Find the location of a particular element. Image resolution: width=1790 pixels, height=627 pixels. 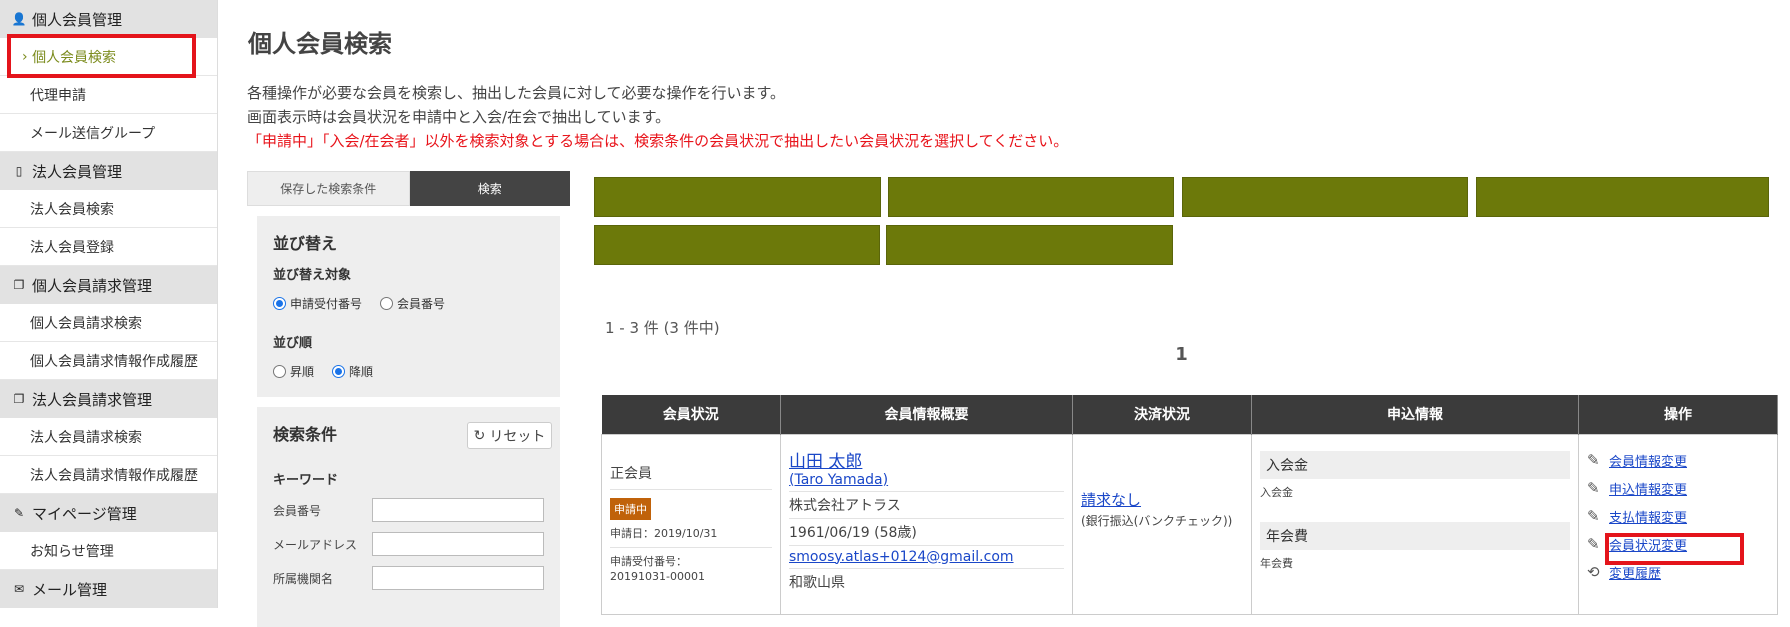

sidebar-item-mail-group: メール送信グループ is located at coordinates (108, 133).